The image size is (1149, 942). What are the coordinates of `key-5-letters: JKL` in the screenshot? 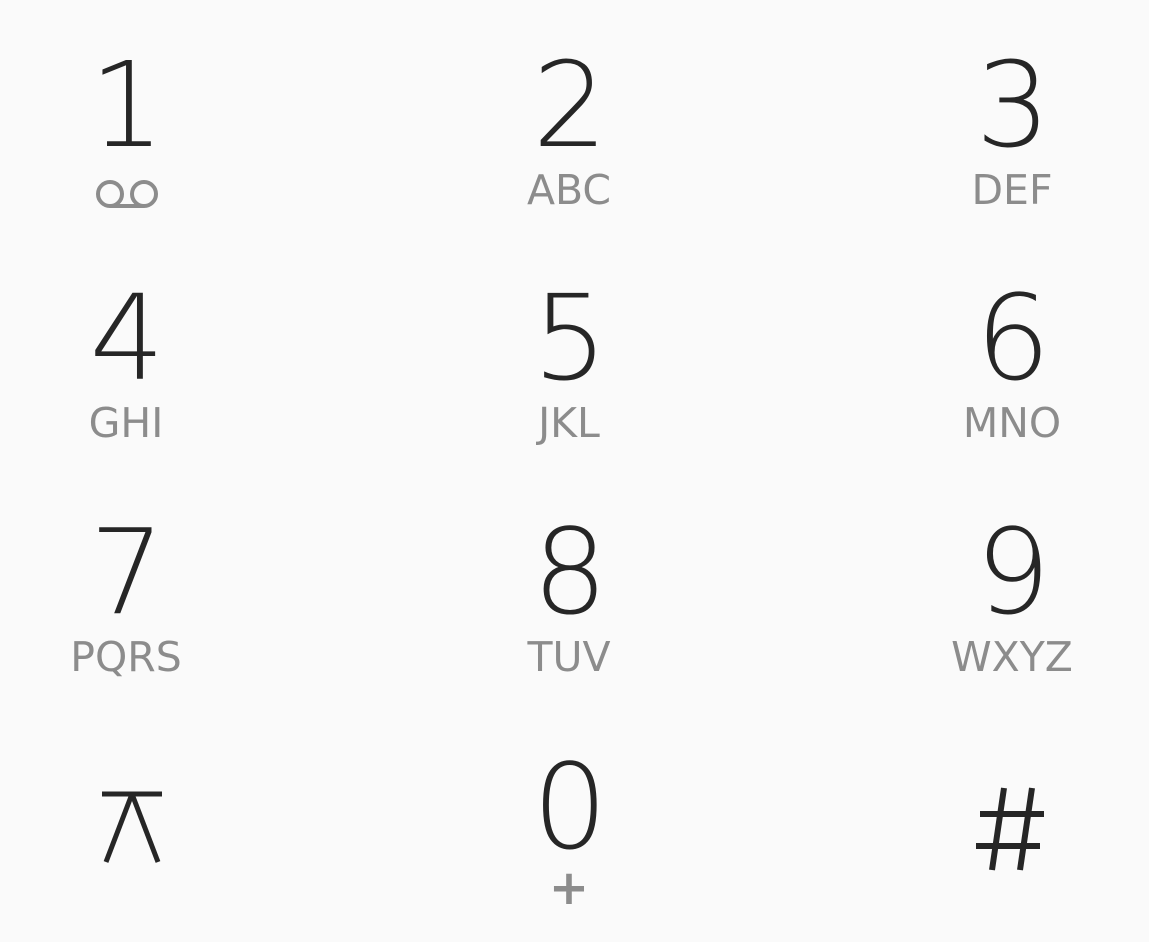 It's located at (569, 423).